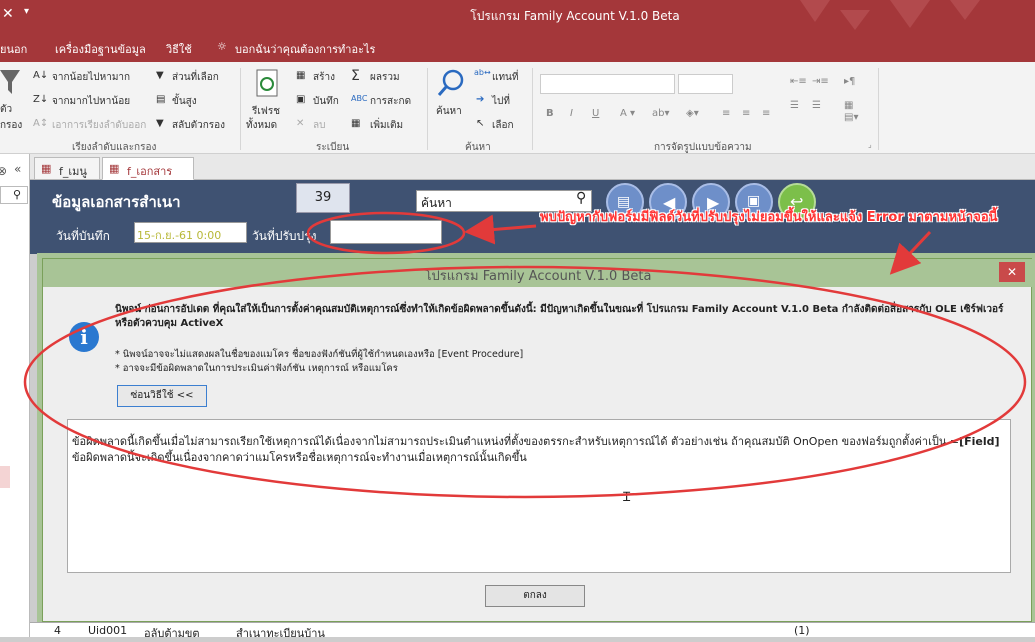 This screenshot has height=642, width=1035. What do you see at coordinates (501, 101) in the screenshot?
I see `goto-button: ไปที่` at bounding box center [501, 101].